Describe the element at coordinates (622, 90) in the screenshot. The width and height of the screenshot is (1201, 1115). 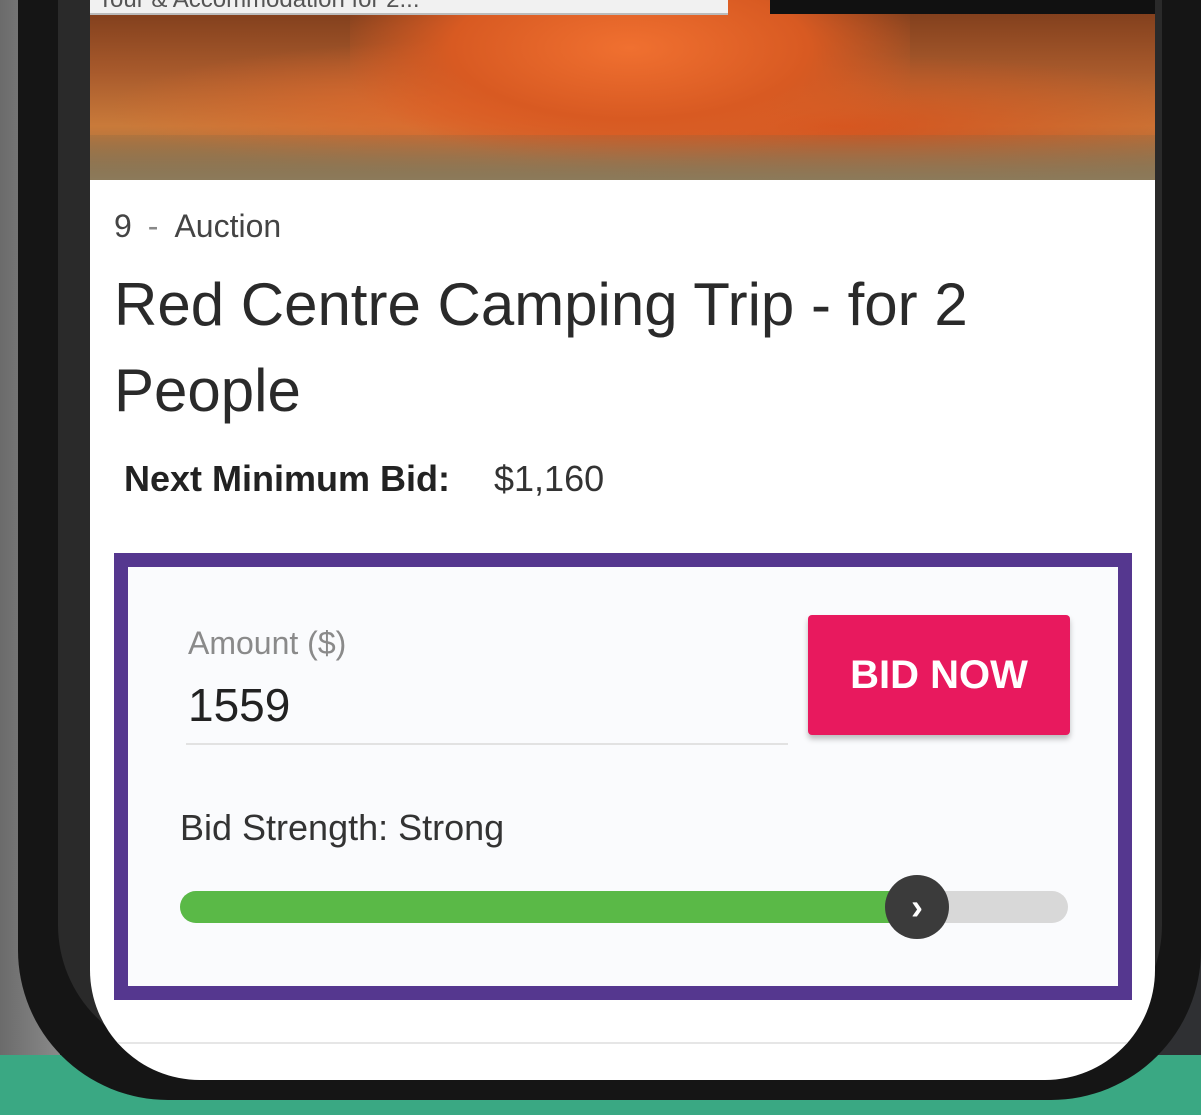
I see `item-hero-image` at that location.